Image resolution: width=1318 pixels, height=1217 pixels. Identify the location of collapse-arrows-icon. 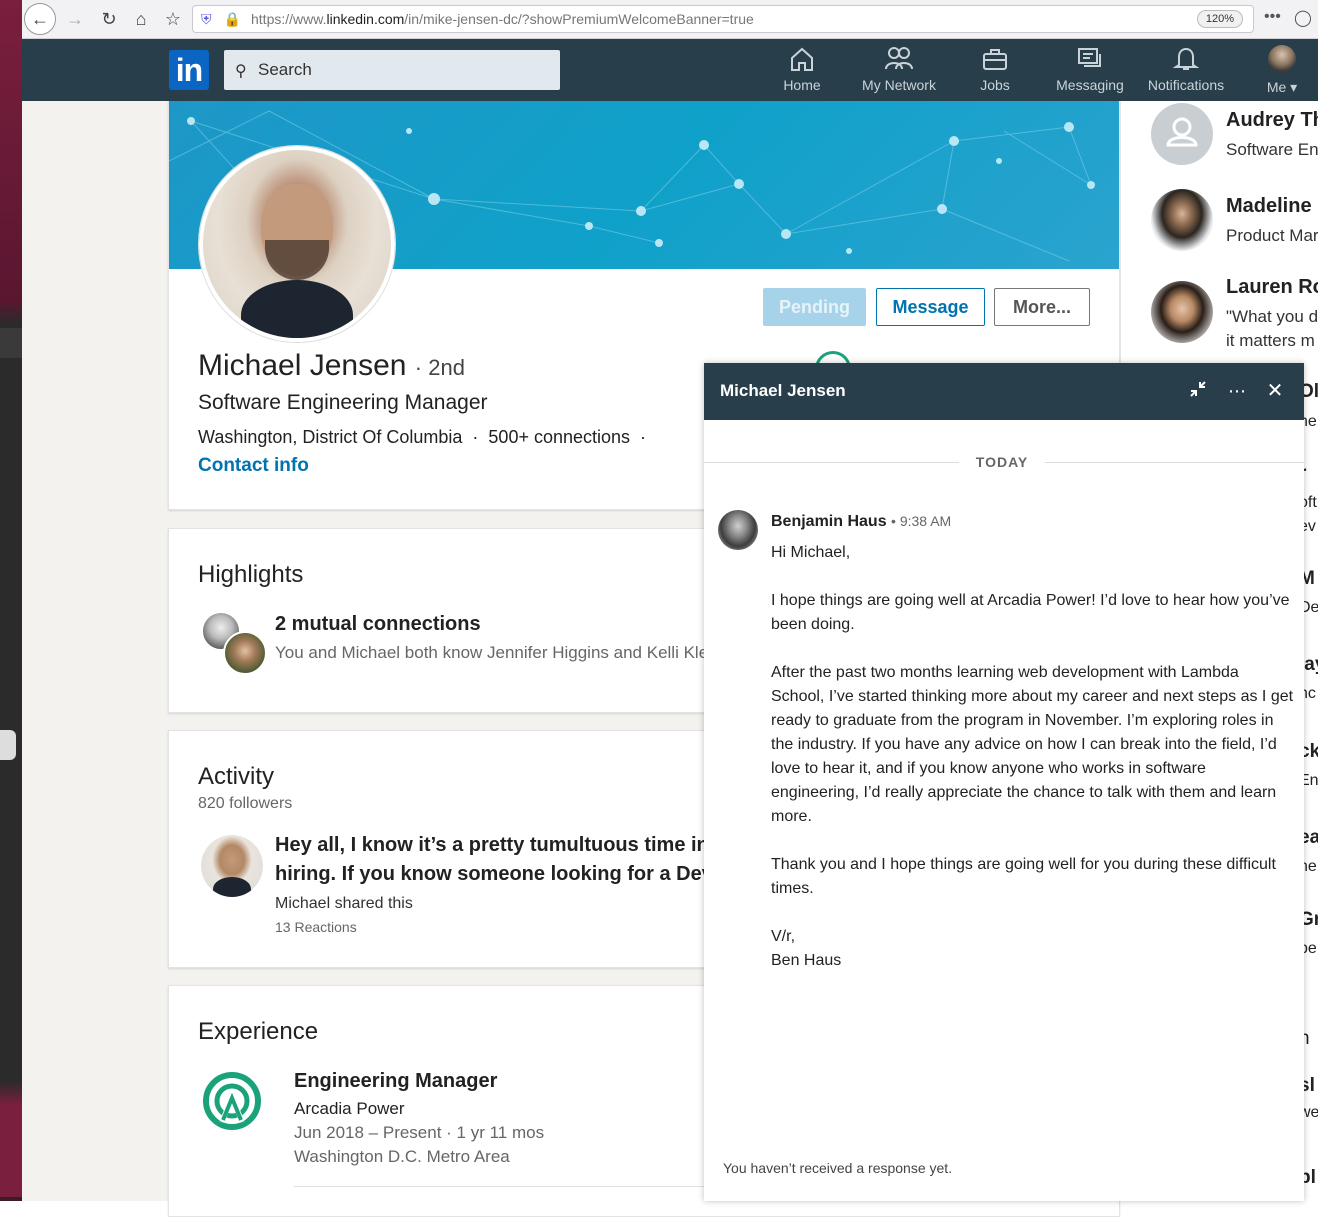
(1198, 389).